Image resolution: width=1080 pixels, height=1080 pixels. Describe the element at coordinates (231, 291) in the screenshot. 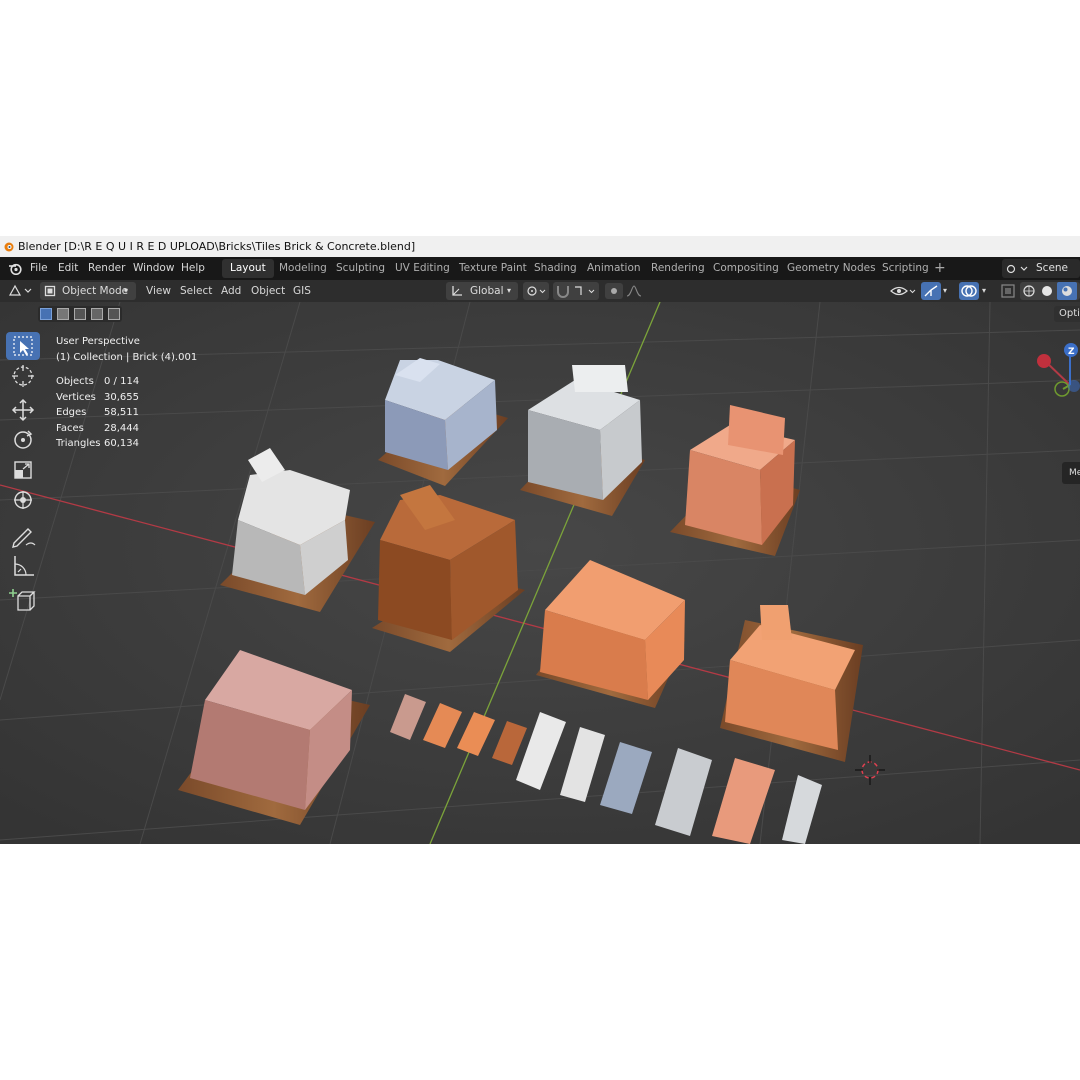

I see `menu-add: Add` at that location.